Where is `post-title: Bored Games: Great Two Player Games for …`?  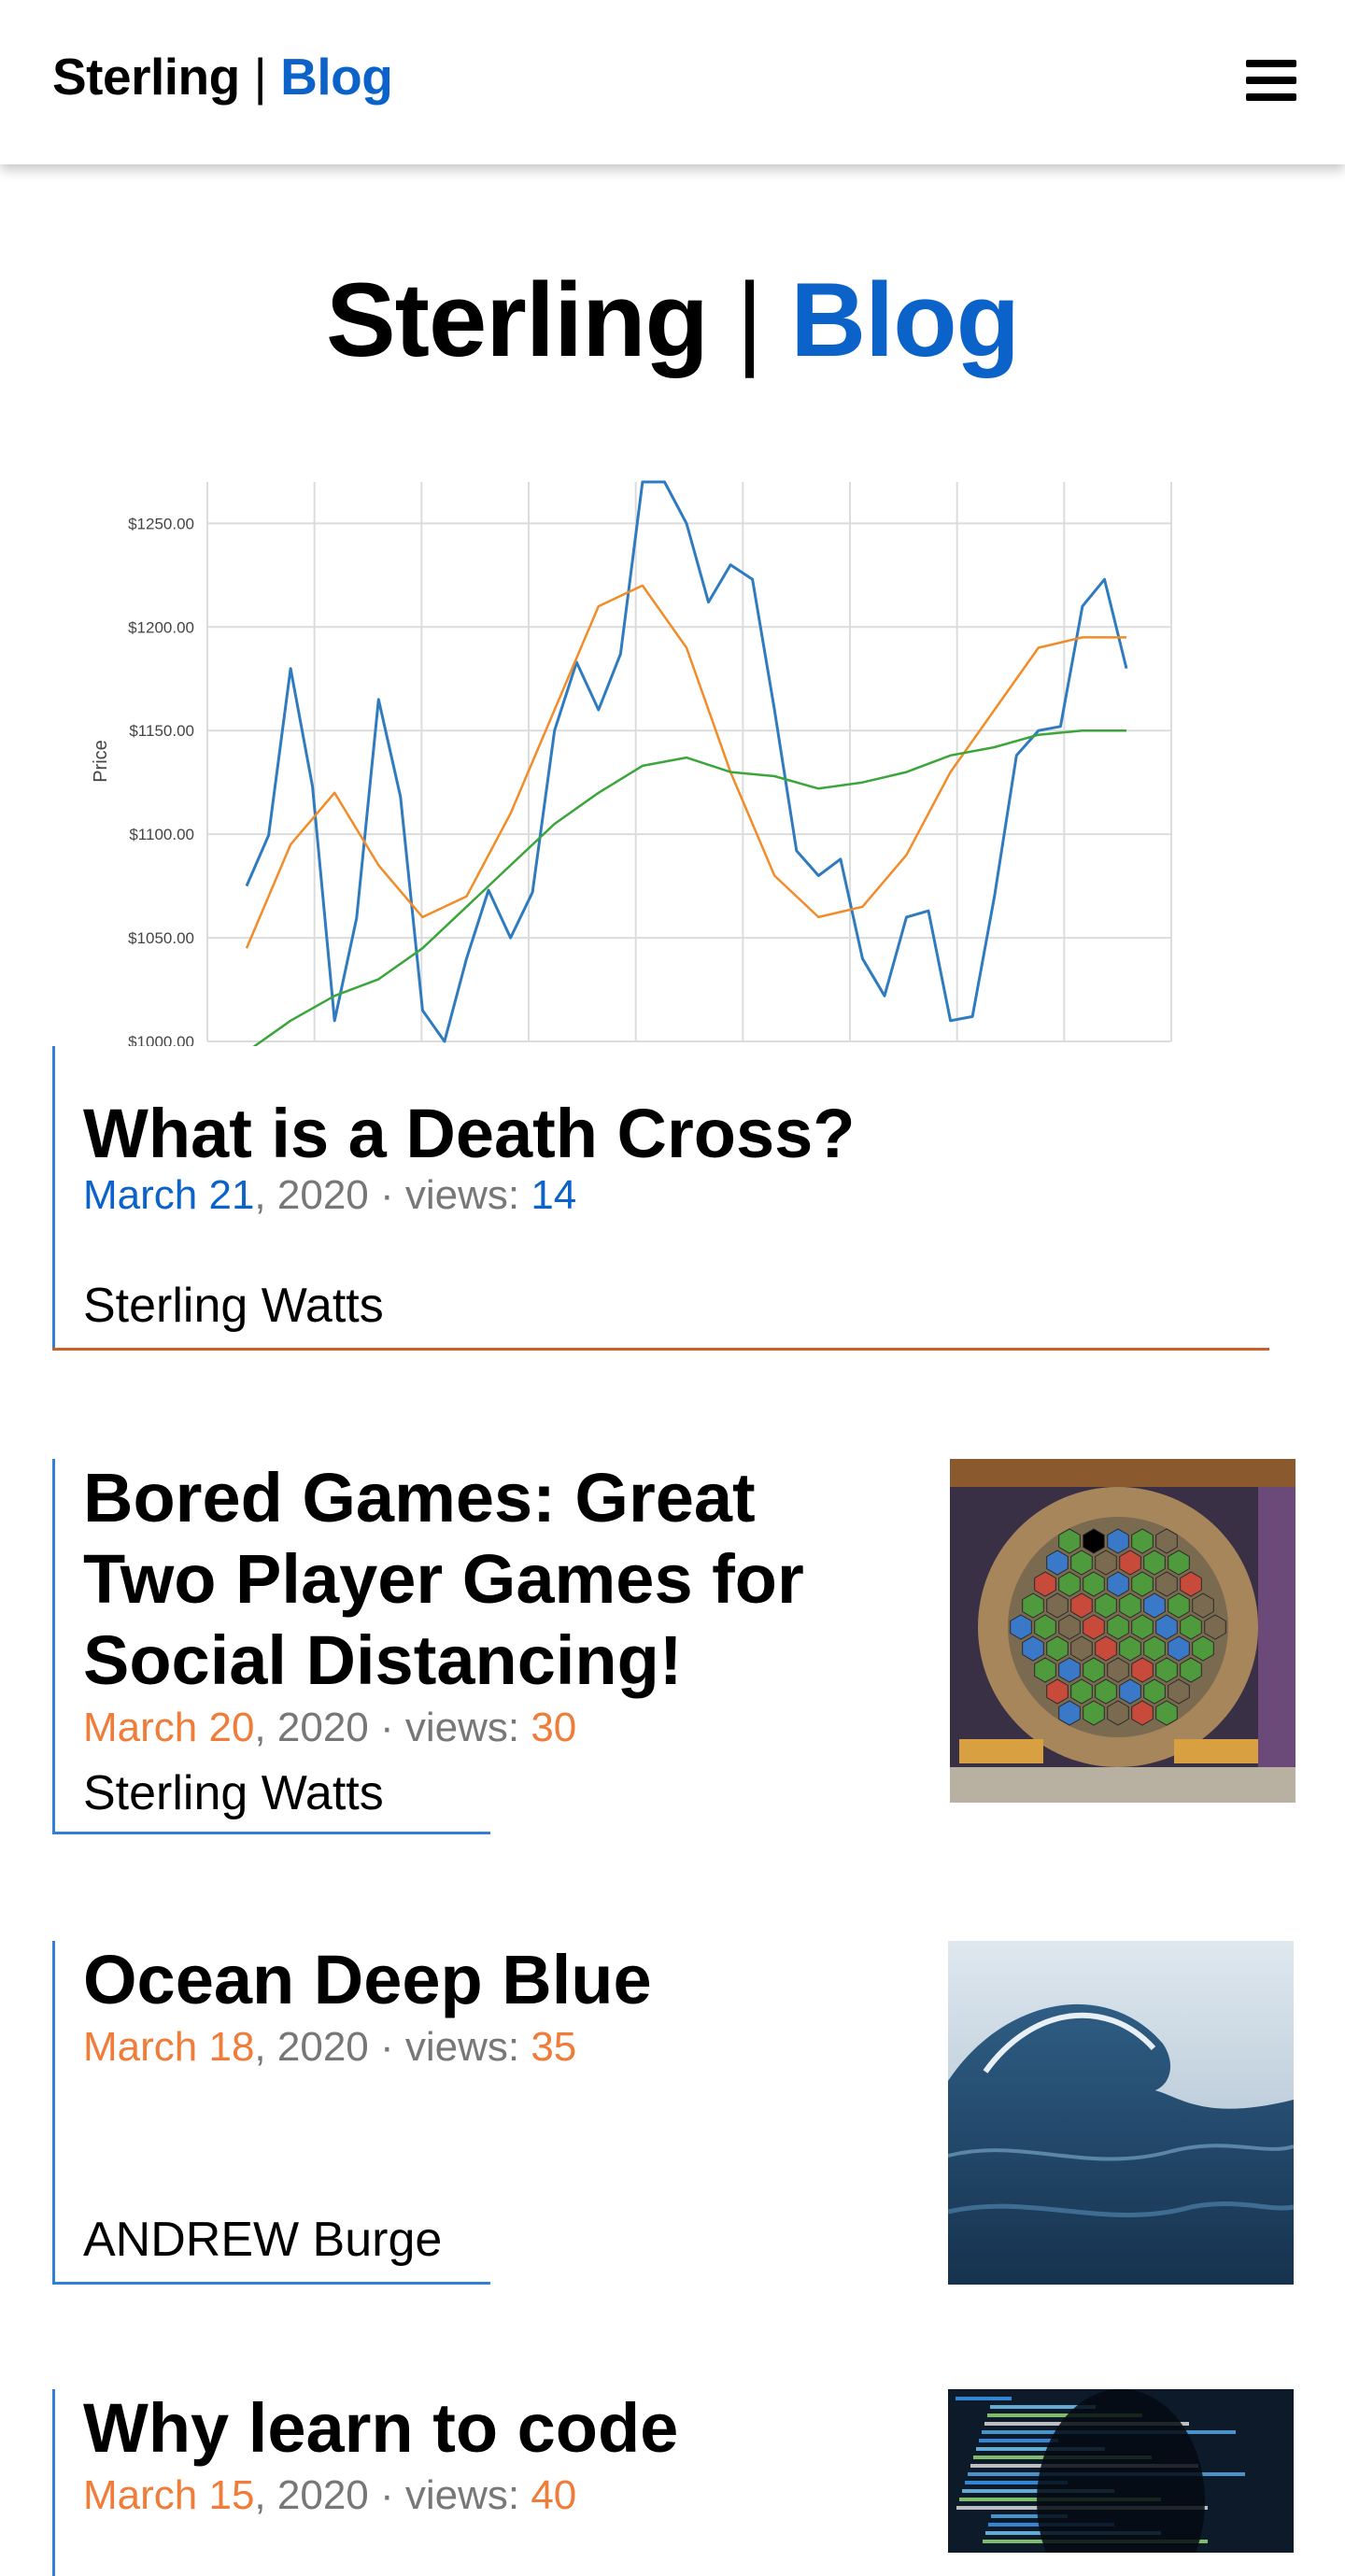
post-title: Bored Games: Great Two Player Games for … is located at coordinates (484, 1579).